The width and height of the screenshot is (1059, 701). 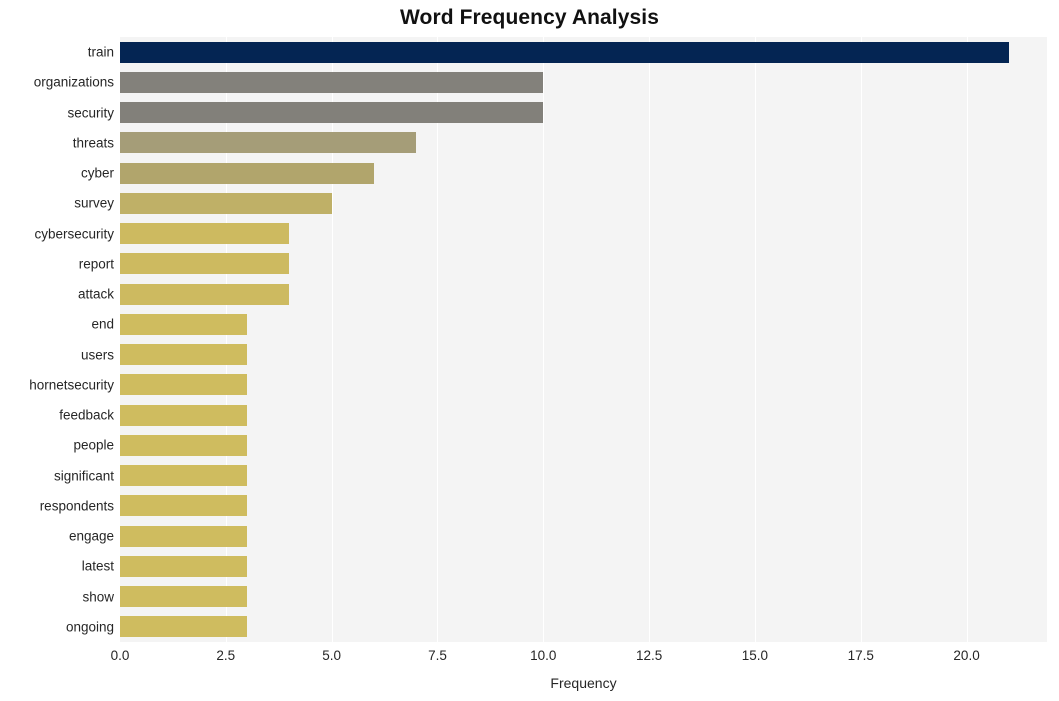 I want to click on x-tick-label-20.0: 20.0, so click(x=966, y=655).